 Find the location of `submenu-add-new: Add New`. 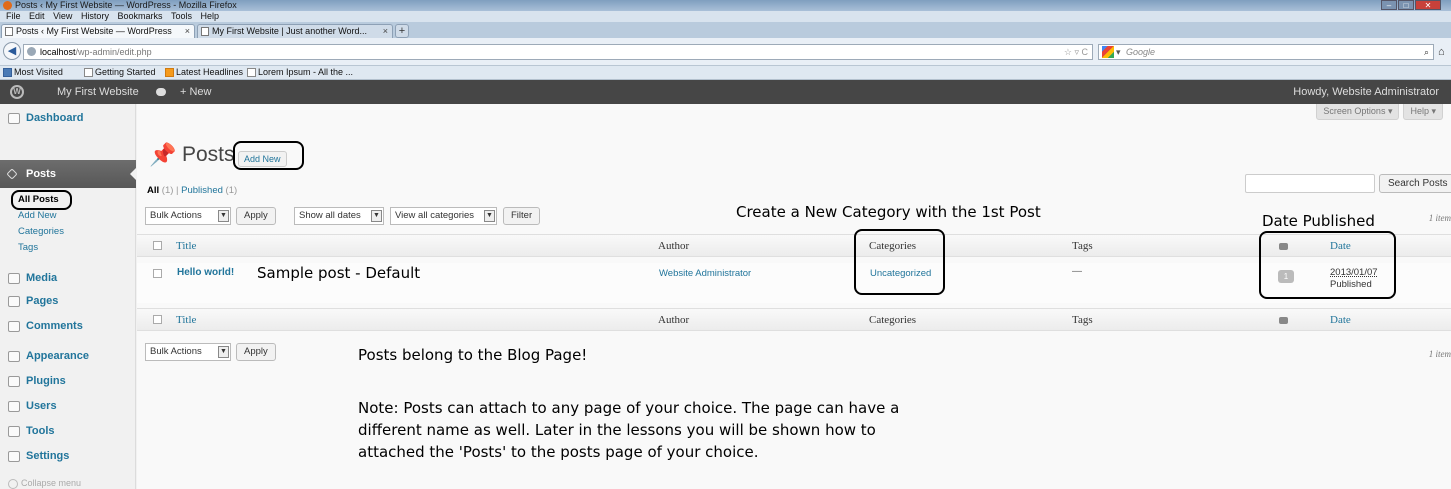

submenu-add-new: Add New is located at coordinates (68, 216).